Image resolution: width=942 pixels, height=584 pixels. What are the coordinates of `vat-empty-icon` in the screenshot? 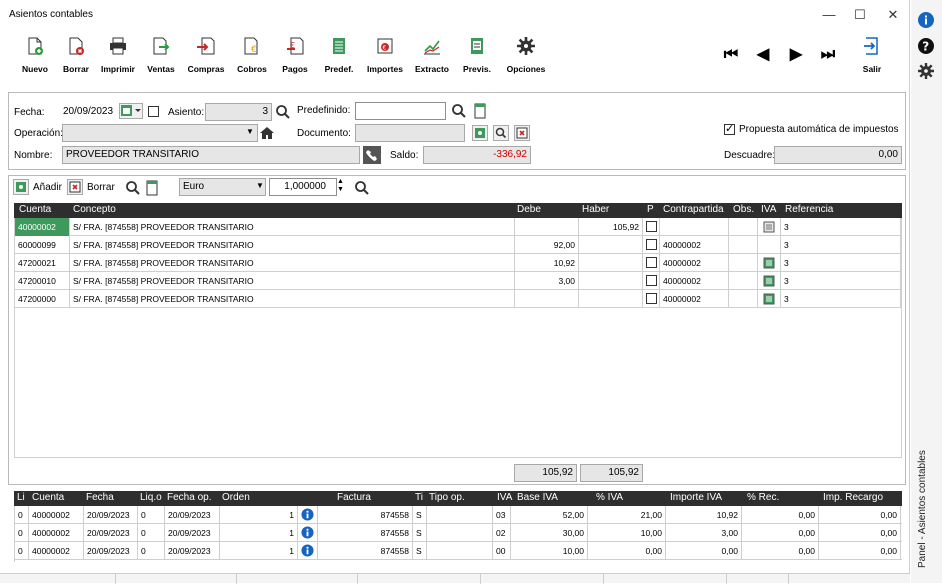 It's located at (769, 227).